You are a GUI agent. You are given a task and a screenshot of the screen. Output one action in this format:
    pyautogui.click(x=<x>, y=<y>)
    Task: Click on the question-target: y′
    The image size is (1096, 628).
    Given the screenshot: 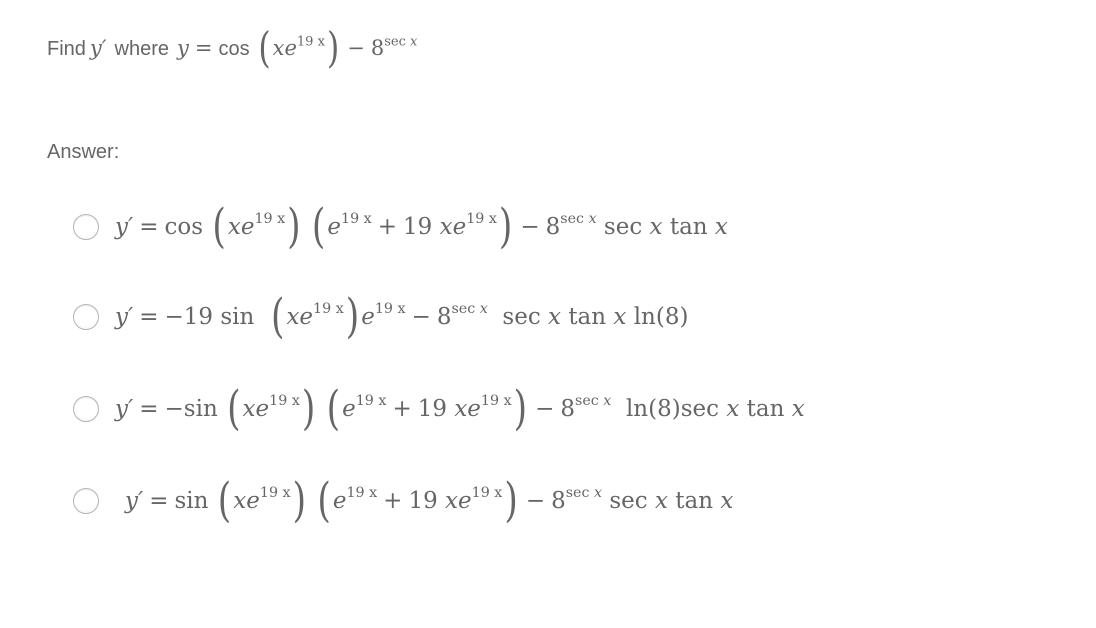 What is the action you would take?
    pyautogui.click(x=98, y=48)
    